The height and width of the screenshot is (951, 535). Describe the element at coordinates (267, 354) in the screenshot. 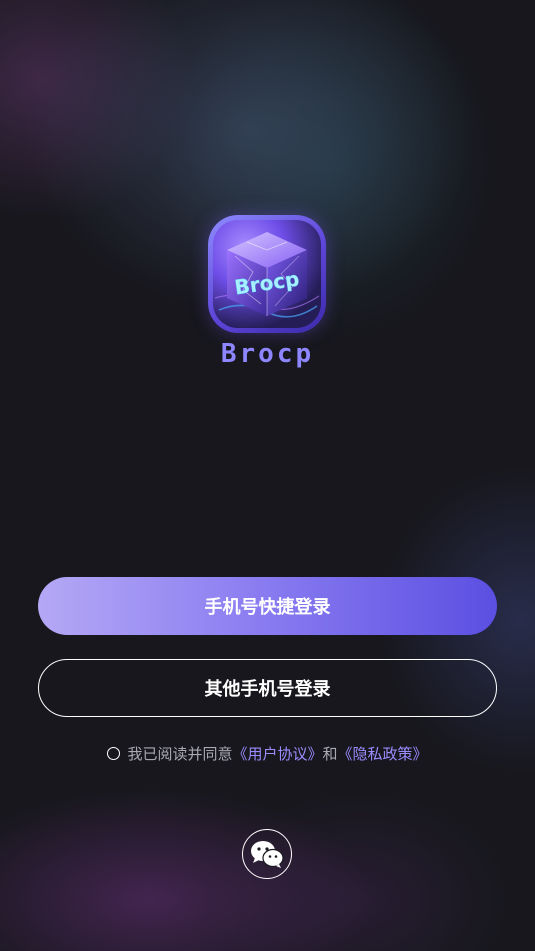

I see `brand-name: Brocp` at that location.